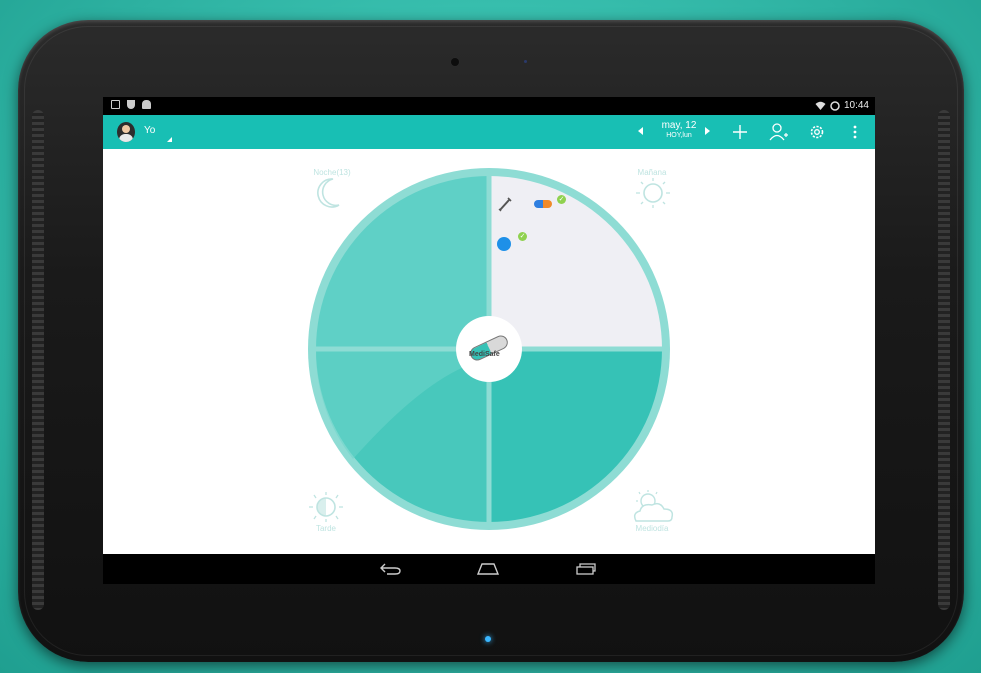  What do you see at coordinates (835, 105) in the screenshot?
I see `battery-icon` at bounding box center [835, 105].